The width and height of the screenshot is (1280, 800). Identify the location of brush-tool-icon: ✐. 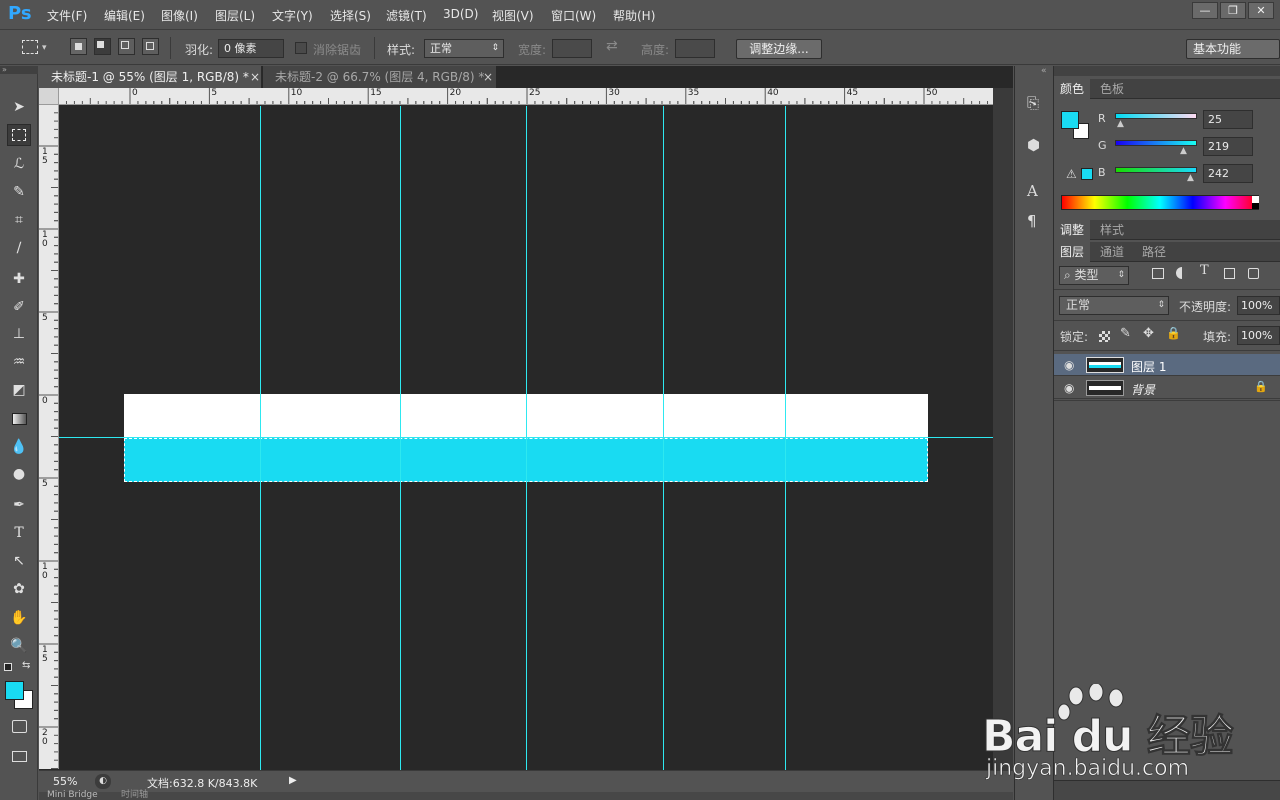
(19, 307).